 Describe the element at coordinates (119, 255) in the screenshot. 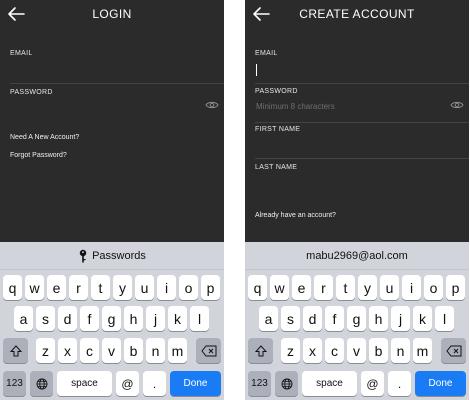

I see `suggestion-text: Passwords` at that location.